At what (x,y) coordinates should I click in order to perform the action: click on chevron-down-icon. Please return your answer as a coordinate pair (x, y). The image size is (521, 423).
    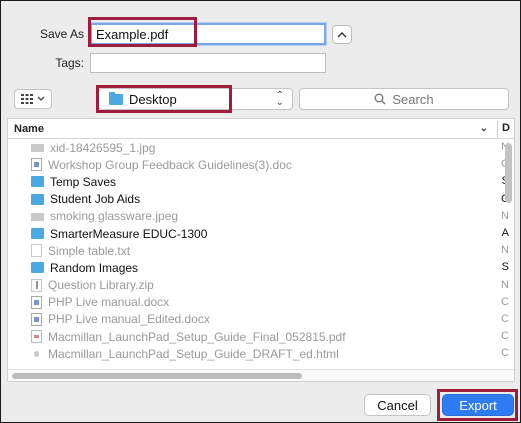
    Looking at the image, I should click on (41, 98).